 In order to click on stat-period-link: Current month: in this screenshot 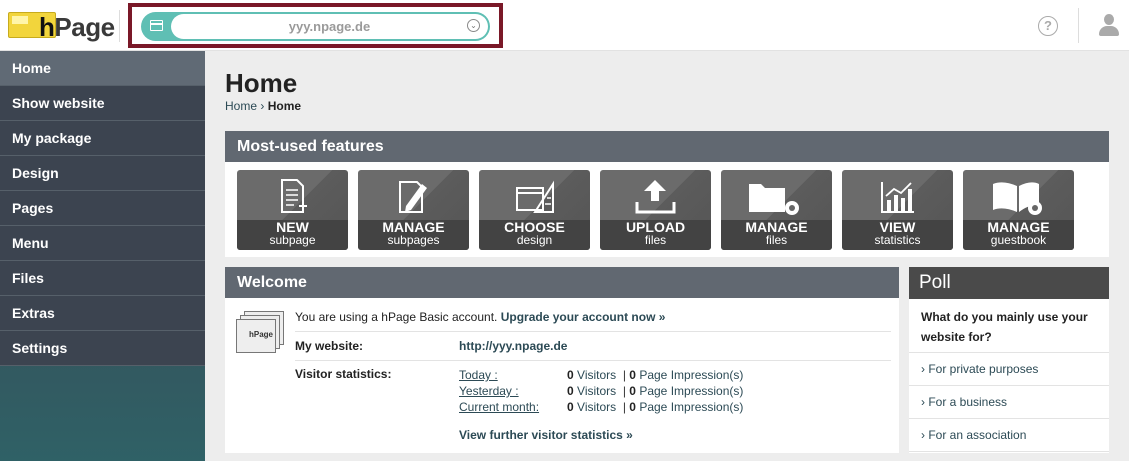, I will do `click(513, 407)`.